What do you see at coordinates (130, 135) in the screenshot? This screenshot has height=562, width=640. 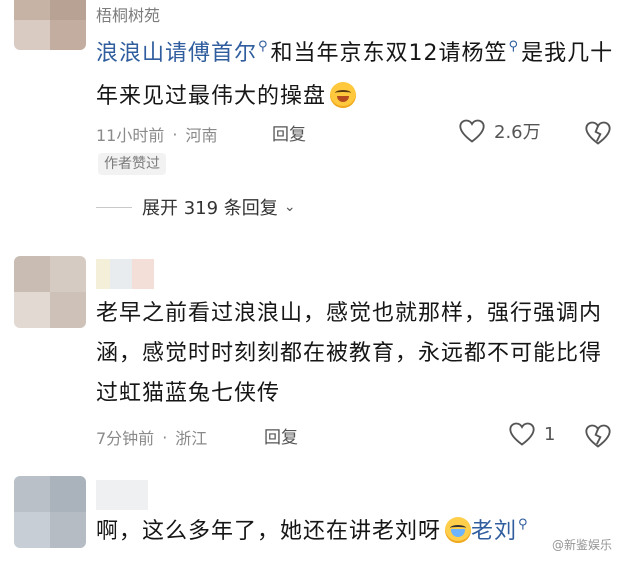 I see `timestamp: 11小时前` at bounding box center [130, 135].